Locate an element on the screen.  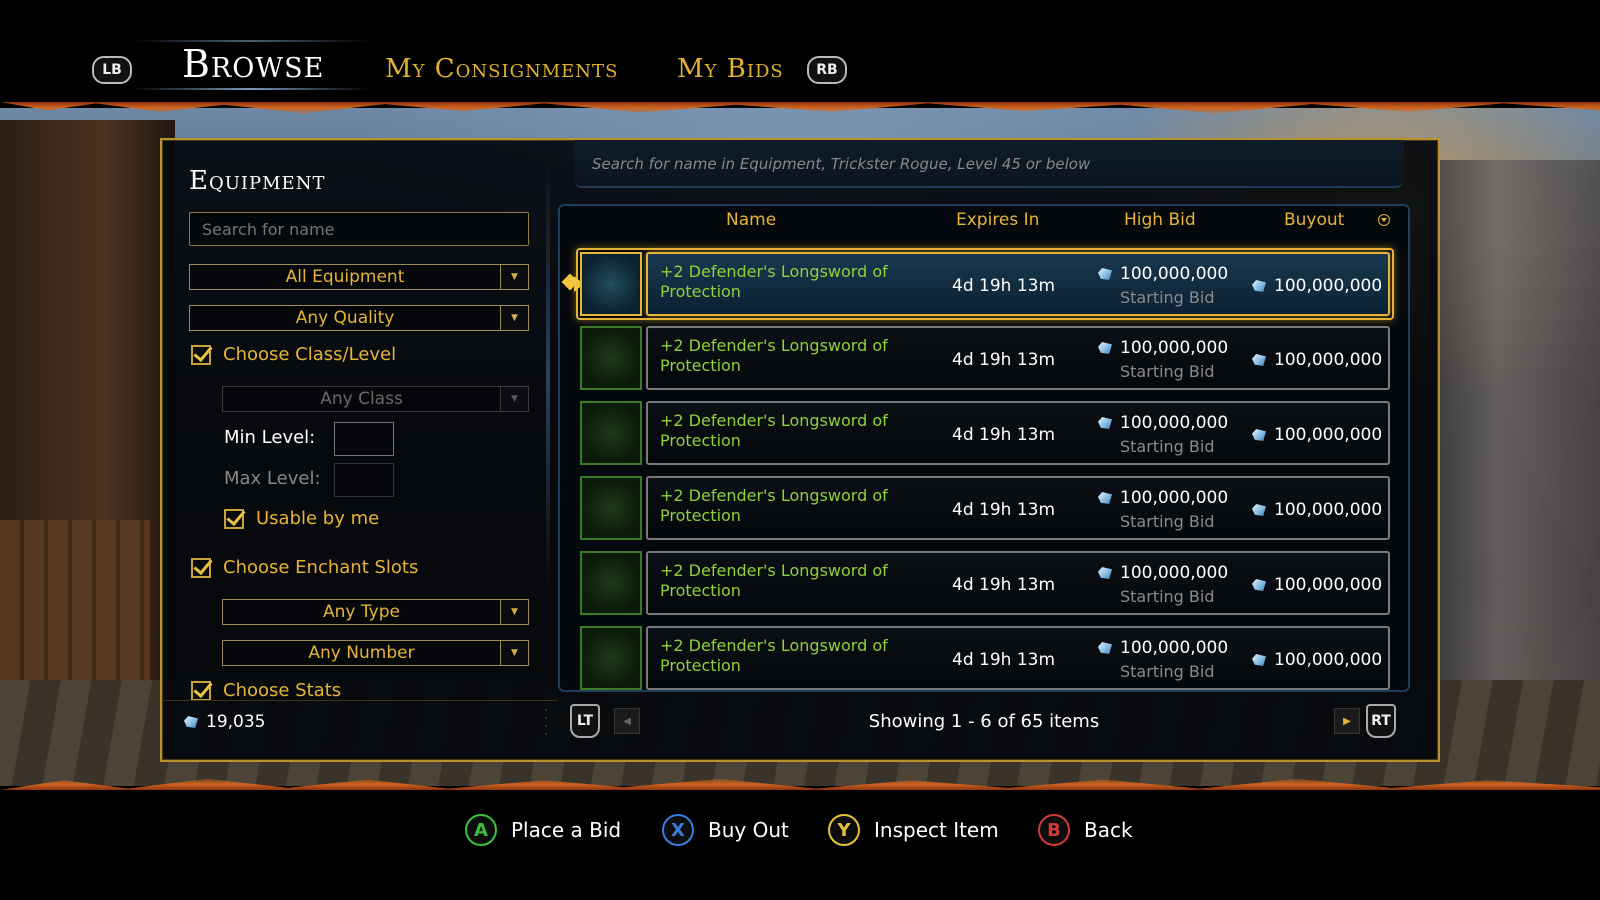
lb-button-icon: LB is located at coordinates (112, 70).